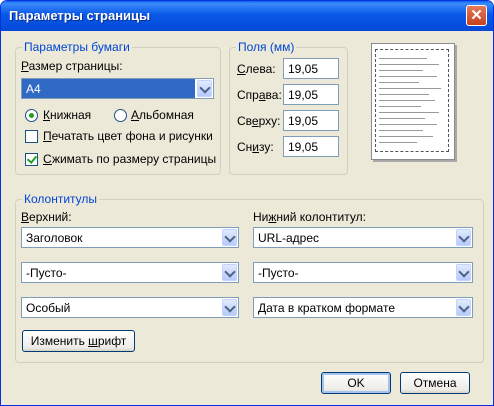 Image resolution: width=494 pixels, height=406 pixels. I want to click on portrait-label: Книжная, so click(67, 115).